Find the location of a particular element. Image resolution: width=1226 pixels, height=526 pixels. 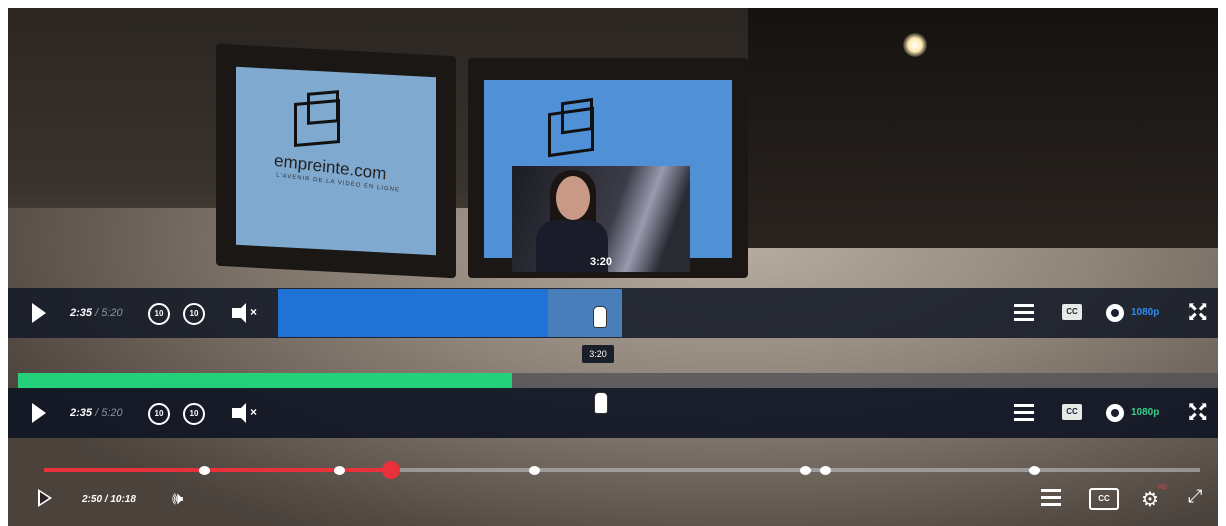

presenter-face is located at coordinates (573, 198).